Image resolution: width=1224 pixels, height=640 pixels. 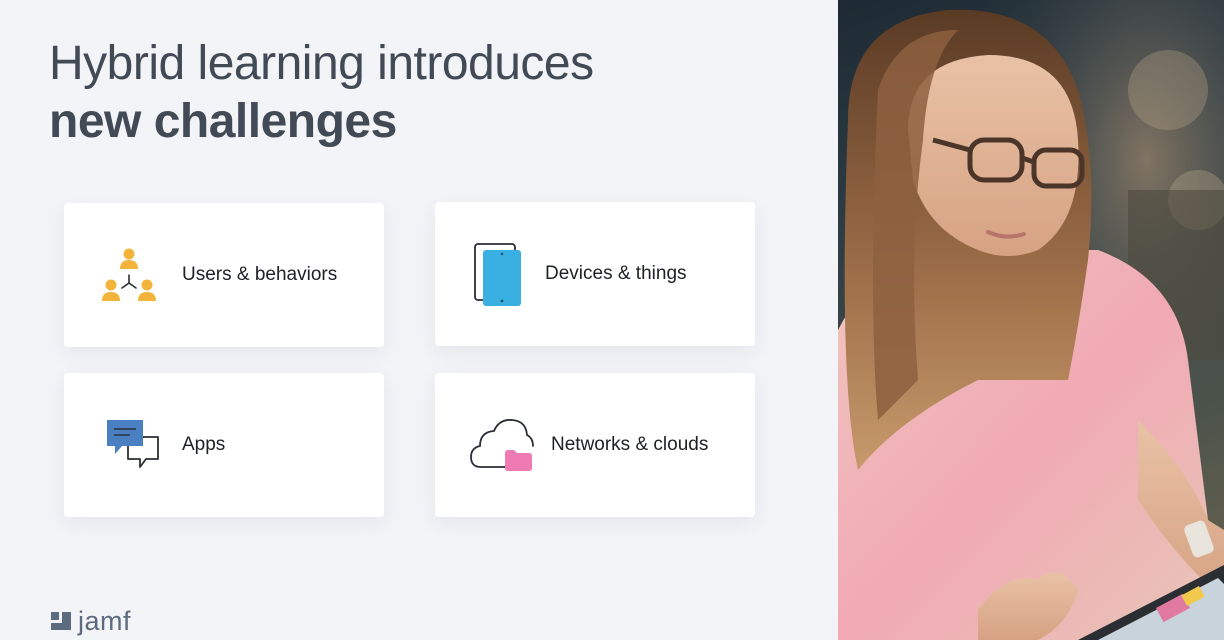 I want to click on card-apps: Apps, so click(x=224, y=445).